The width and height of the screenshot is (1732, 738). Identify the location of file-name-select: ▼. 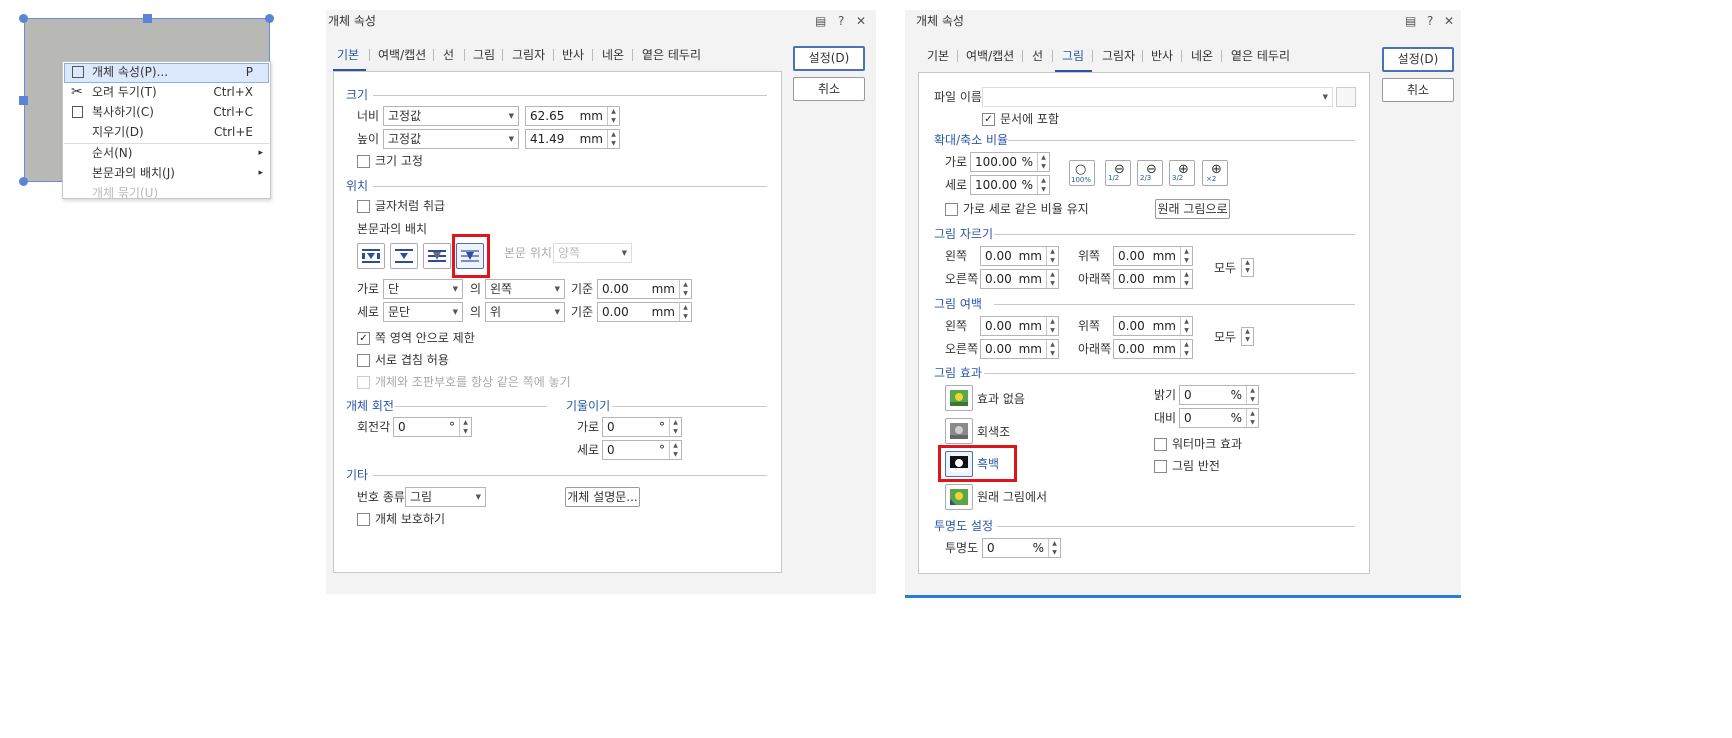
(1157, 97).